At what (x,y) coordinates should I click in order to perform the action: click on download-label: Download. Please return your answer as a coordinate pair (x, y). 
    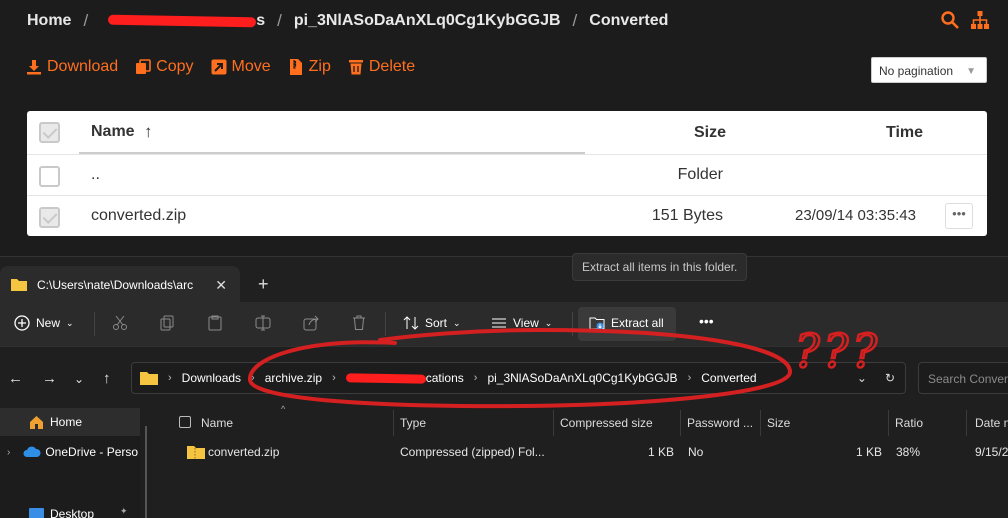
    Looking at the image, I should click on (83, 66).